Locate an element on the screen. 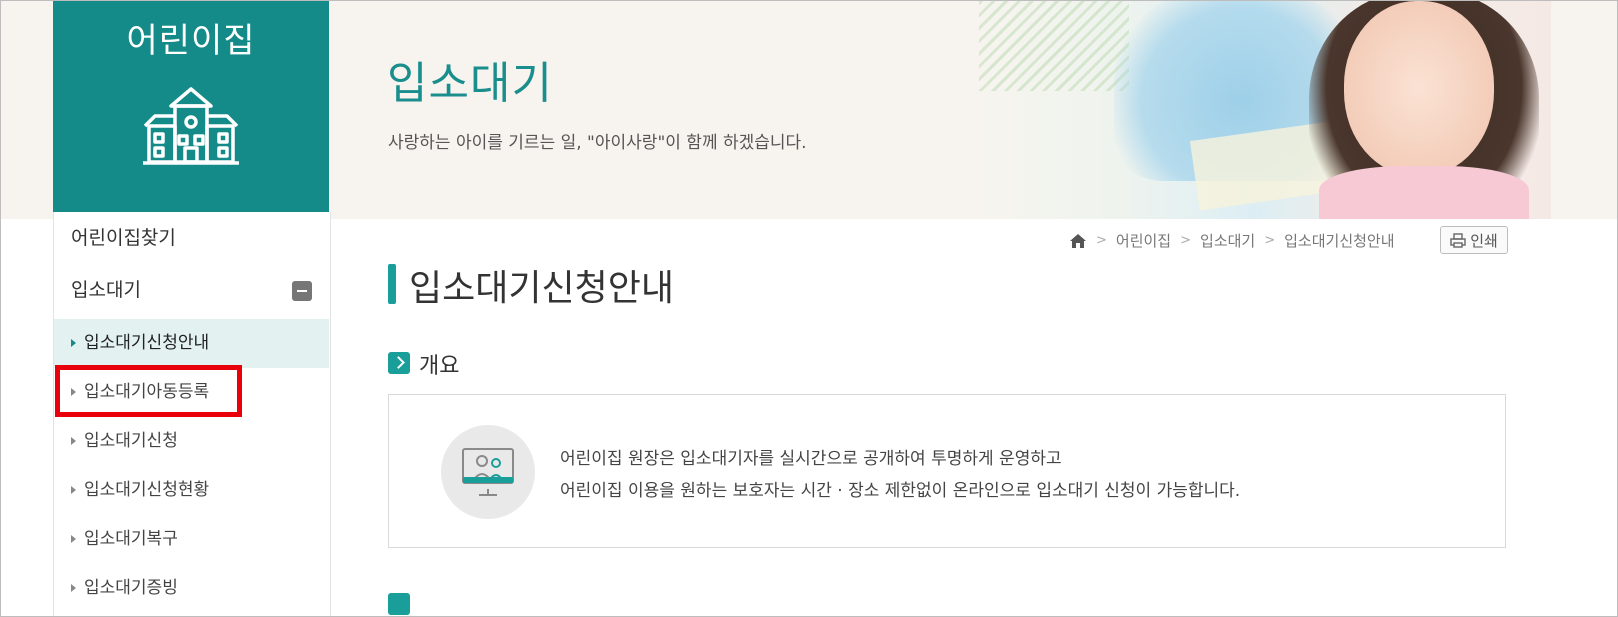 The image size is (1618, 617). section-title: 개요 is located at coordinates (439, 366).